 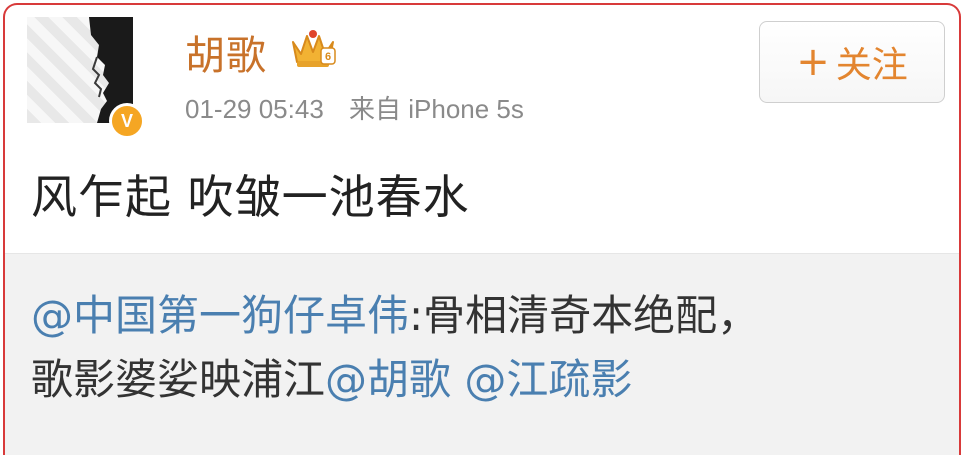 I want to click on mention-separator, so click(x=457, y=379).